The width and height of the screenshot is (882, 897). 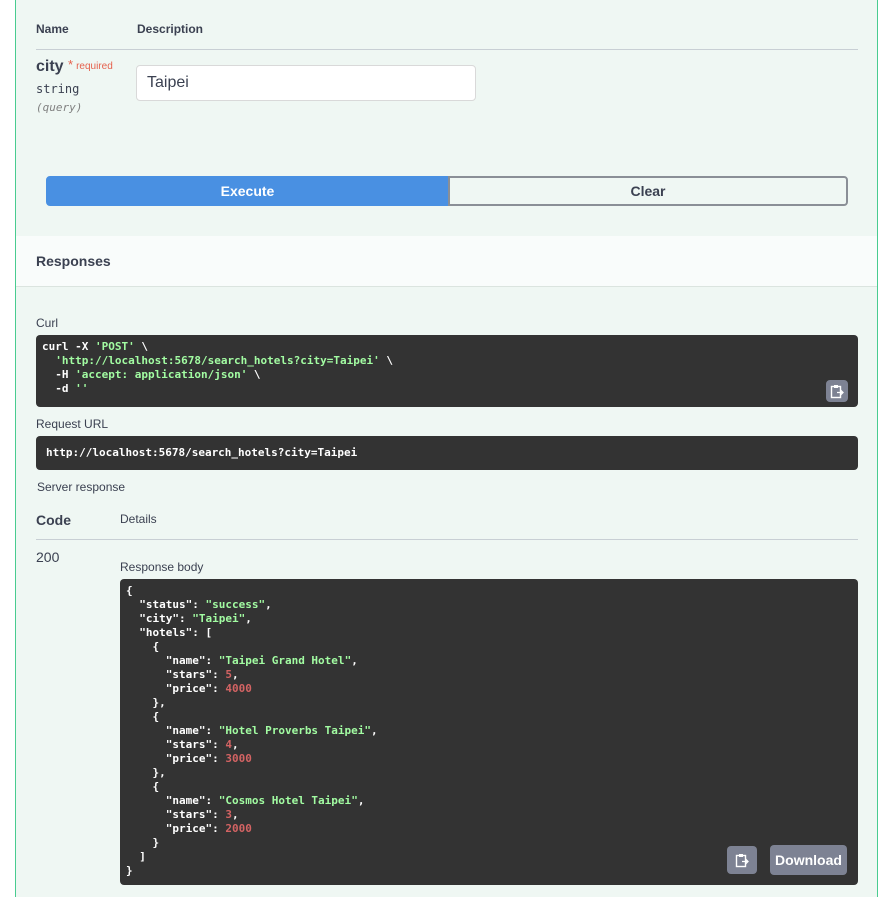 I want to click on parameters-table-header: Name Description, so click(x=447, y=25).